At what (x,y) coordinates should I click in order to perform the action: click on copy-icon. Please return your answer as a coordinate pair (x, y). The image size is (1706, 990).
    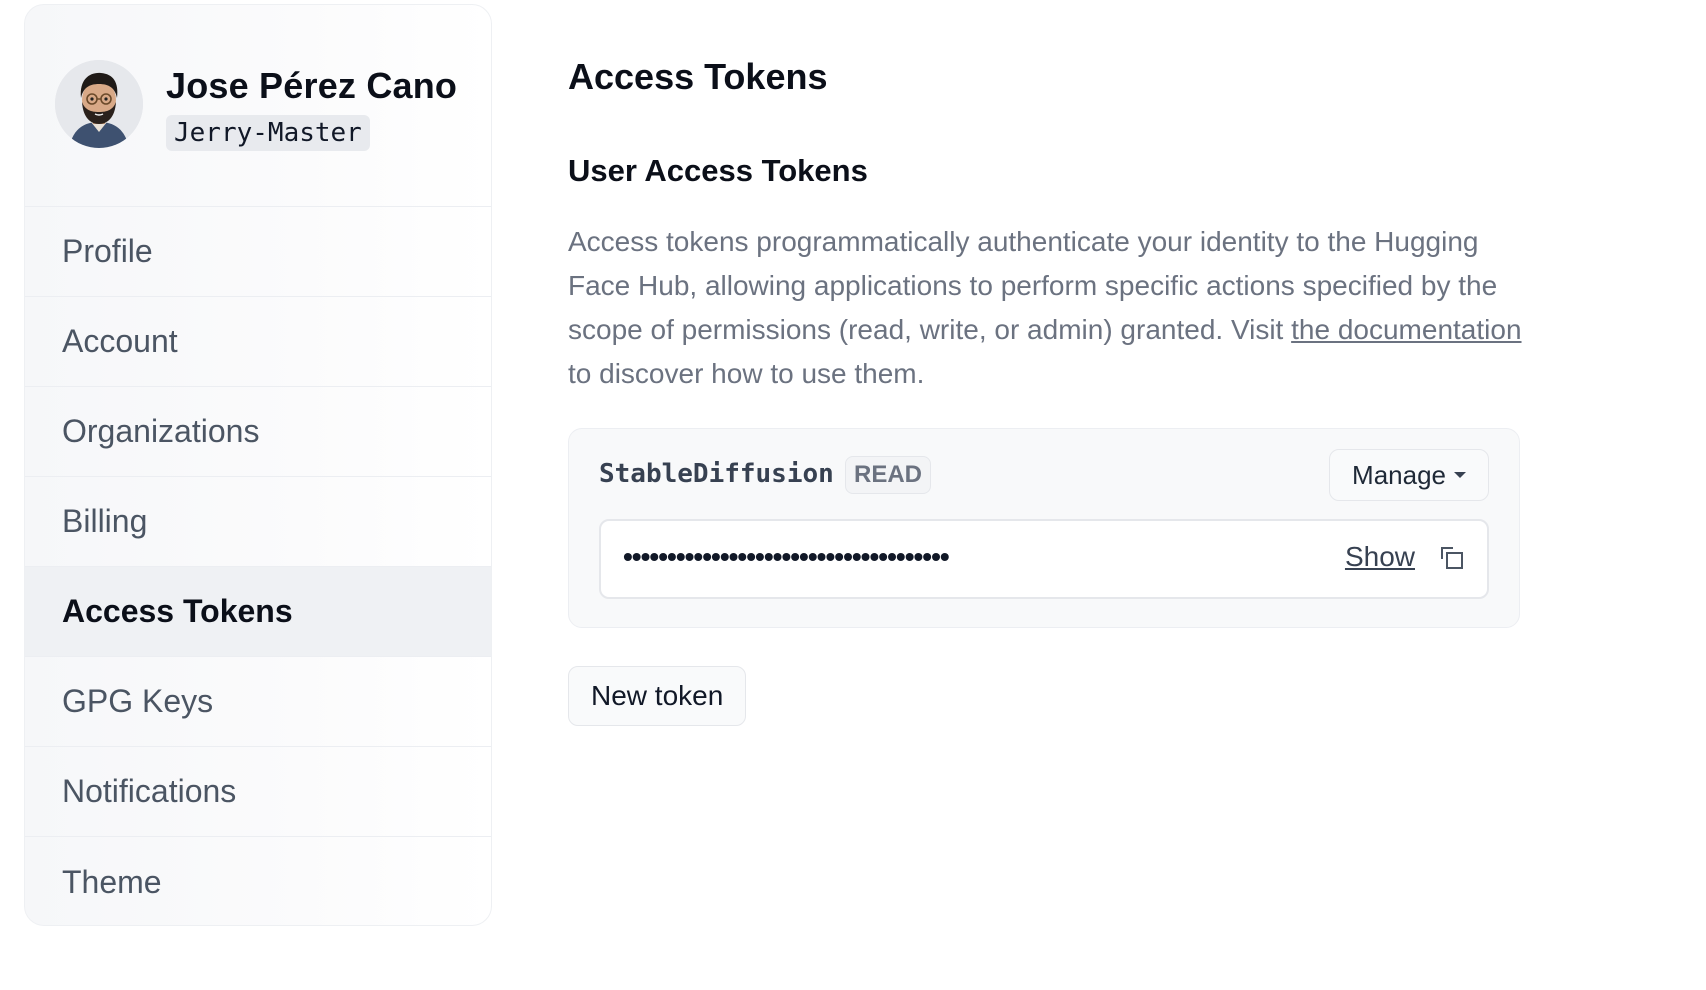
    Looking at the image, I should click on (1452, 558).